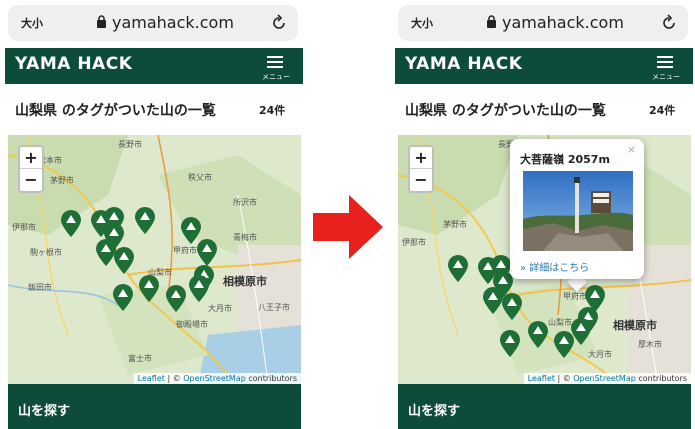  What do you see at coordinates (554, 266) in the screenshot?
I see `details-link: » 詳細はこちら` at bounding box center [554, 266].